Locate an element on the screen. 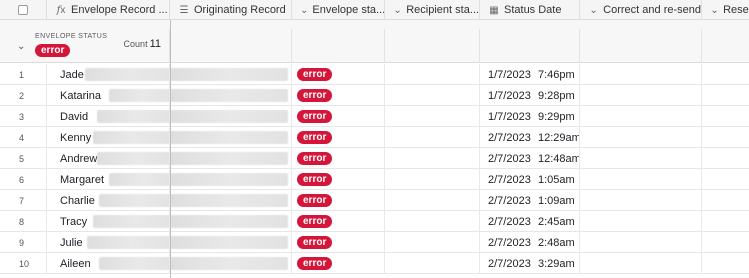 The width and height of the screenshot is (749, 278). select-all-checkbox is located at coordinates (23, 10).